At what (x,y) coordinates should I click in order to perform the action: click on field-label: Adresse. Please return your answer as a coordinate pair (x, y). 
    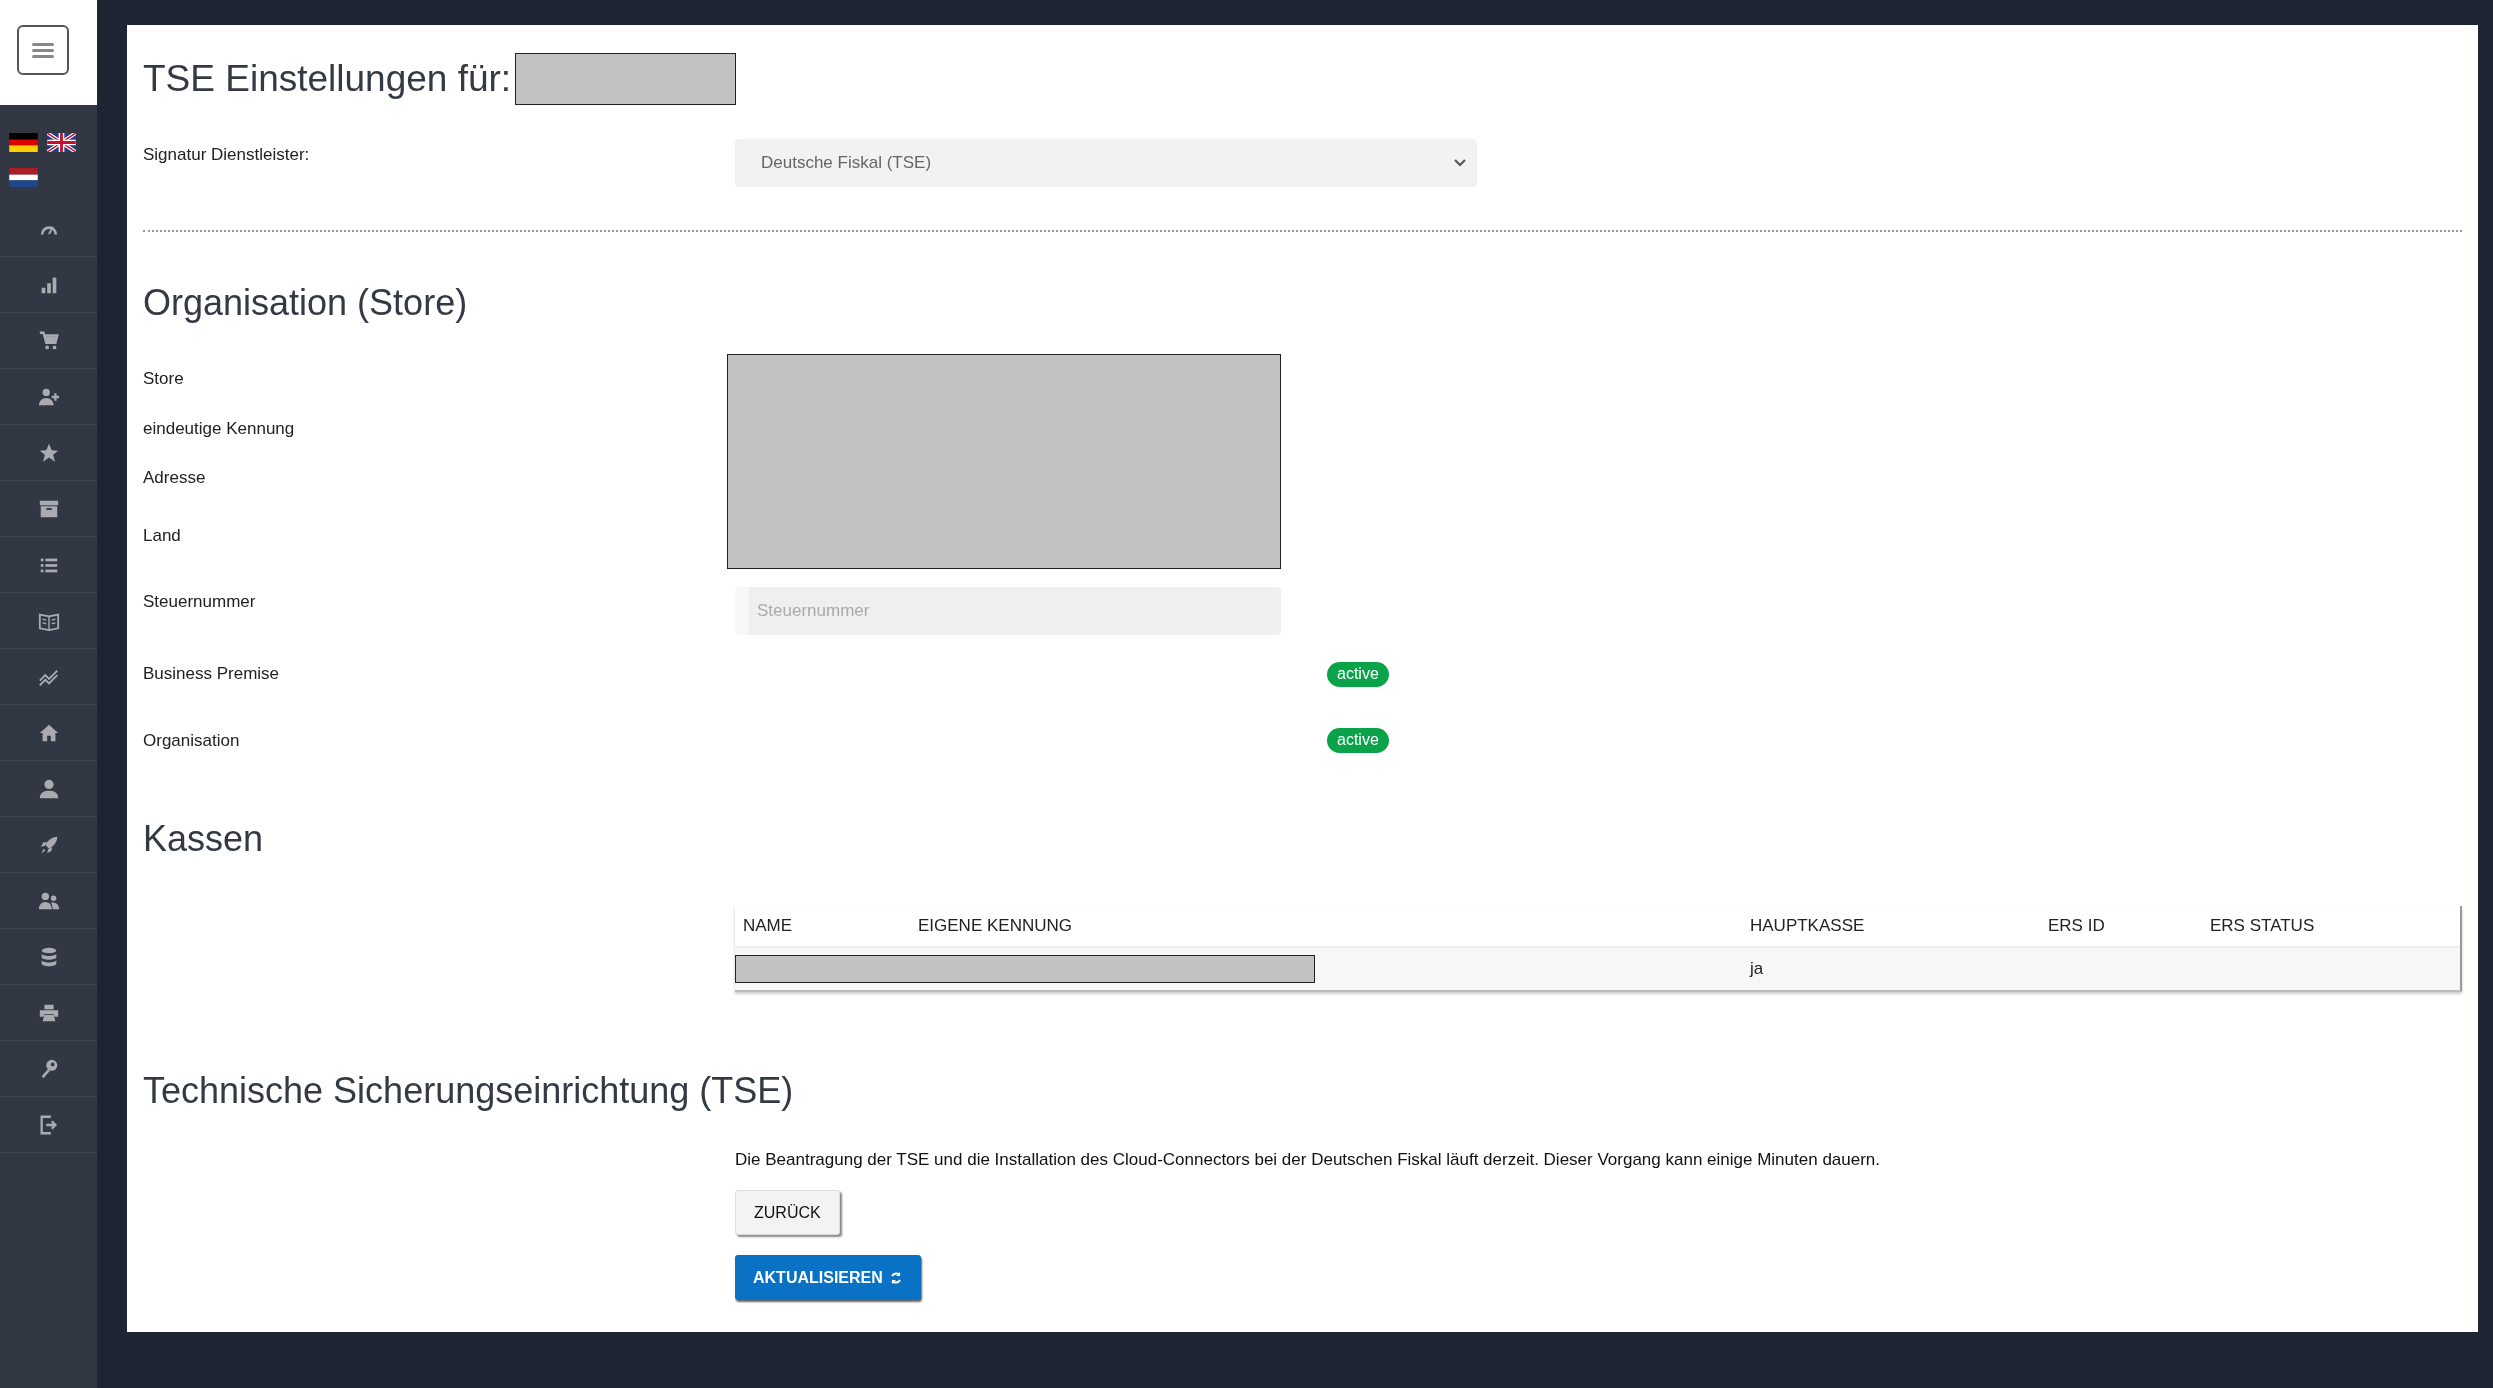
    Looking at the image, I should click on (175, 477).